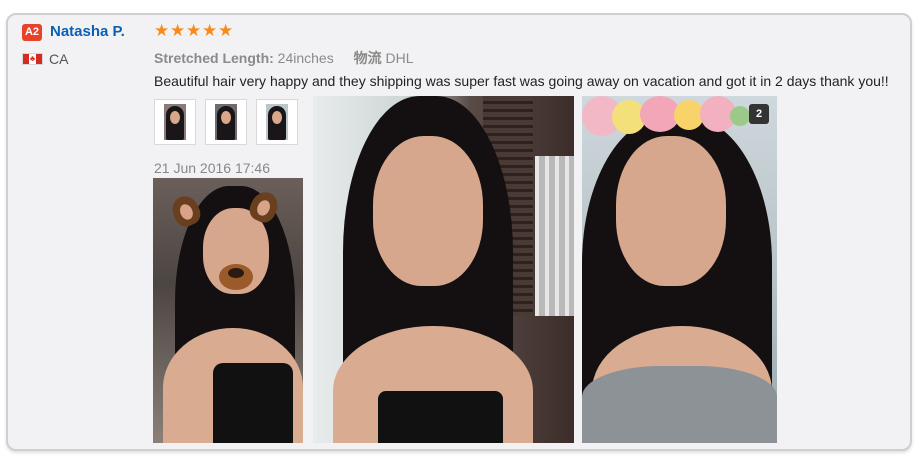 The width and height of the screenshot is (920, 467). I want to click on product-attributes: Stretched Length: 24inches 物流 DHL, so click(292, 58).